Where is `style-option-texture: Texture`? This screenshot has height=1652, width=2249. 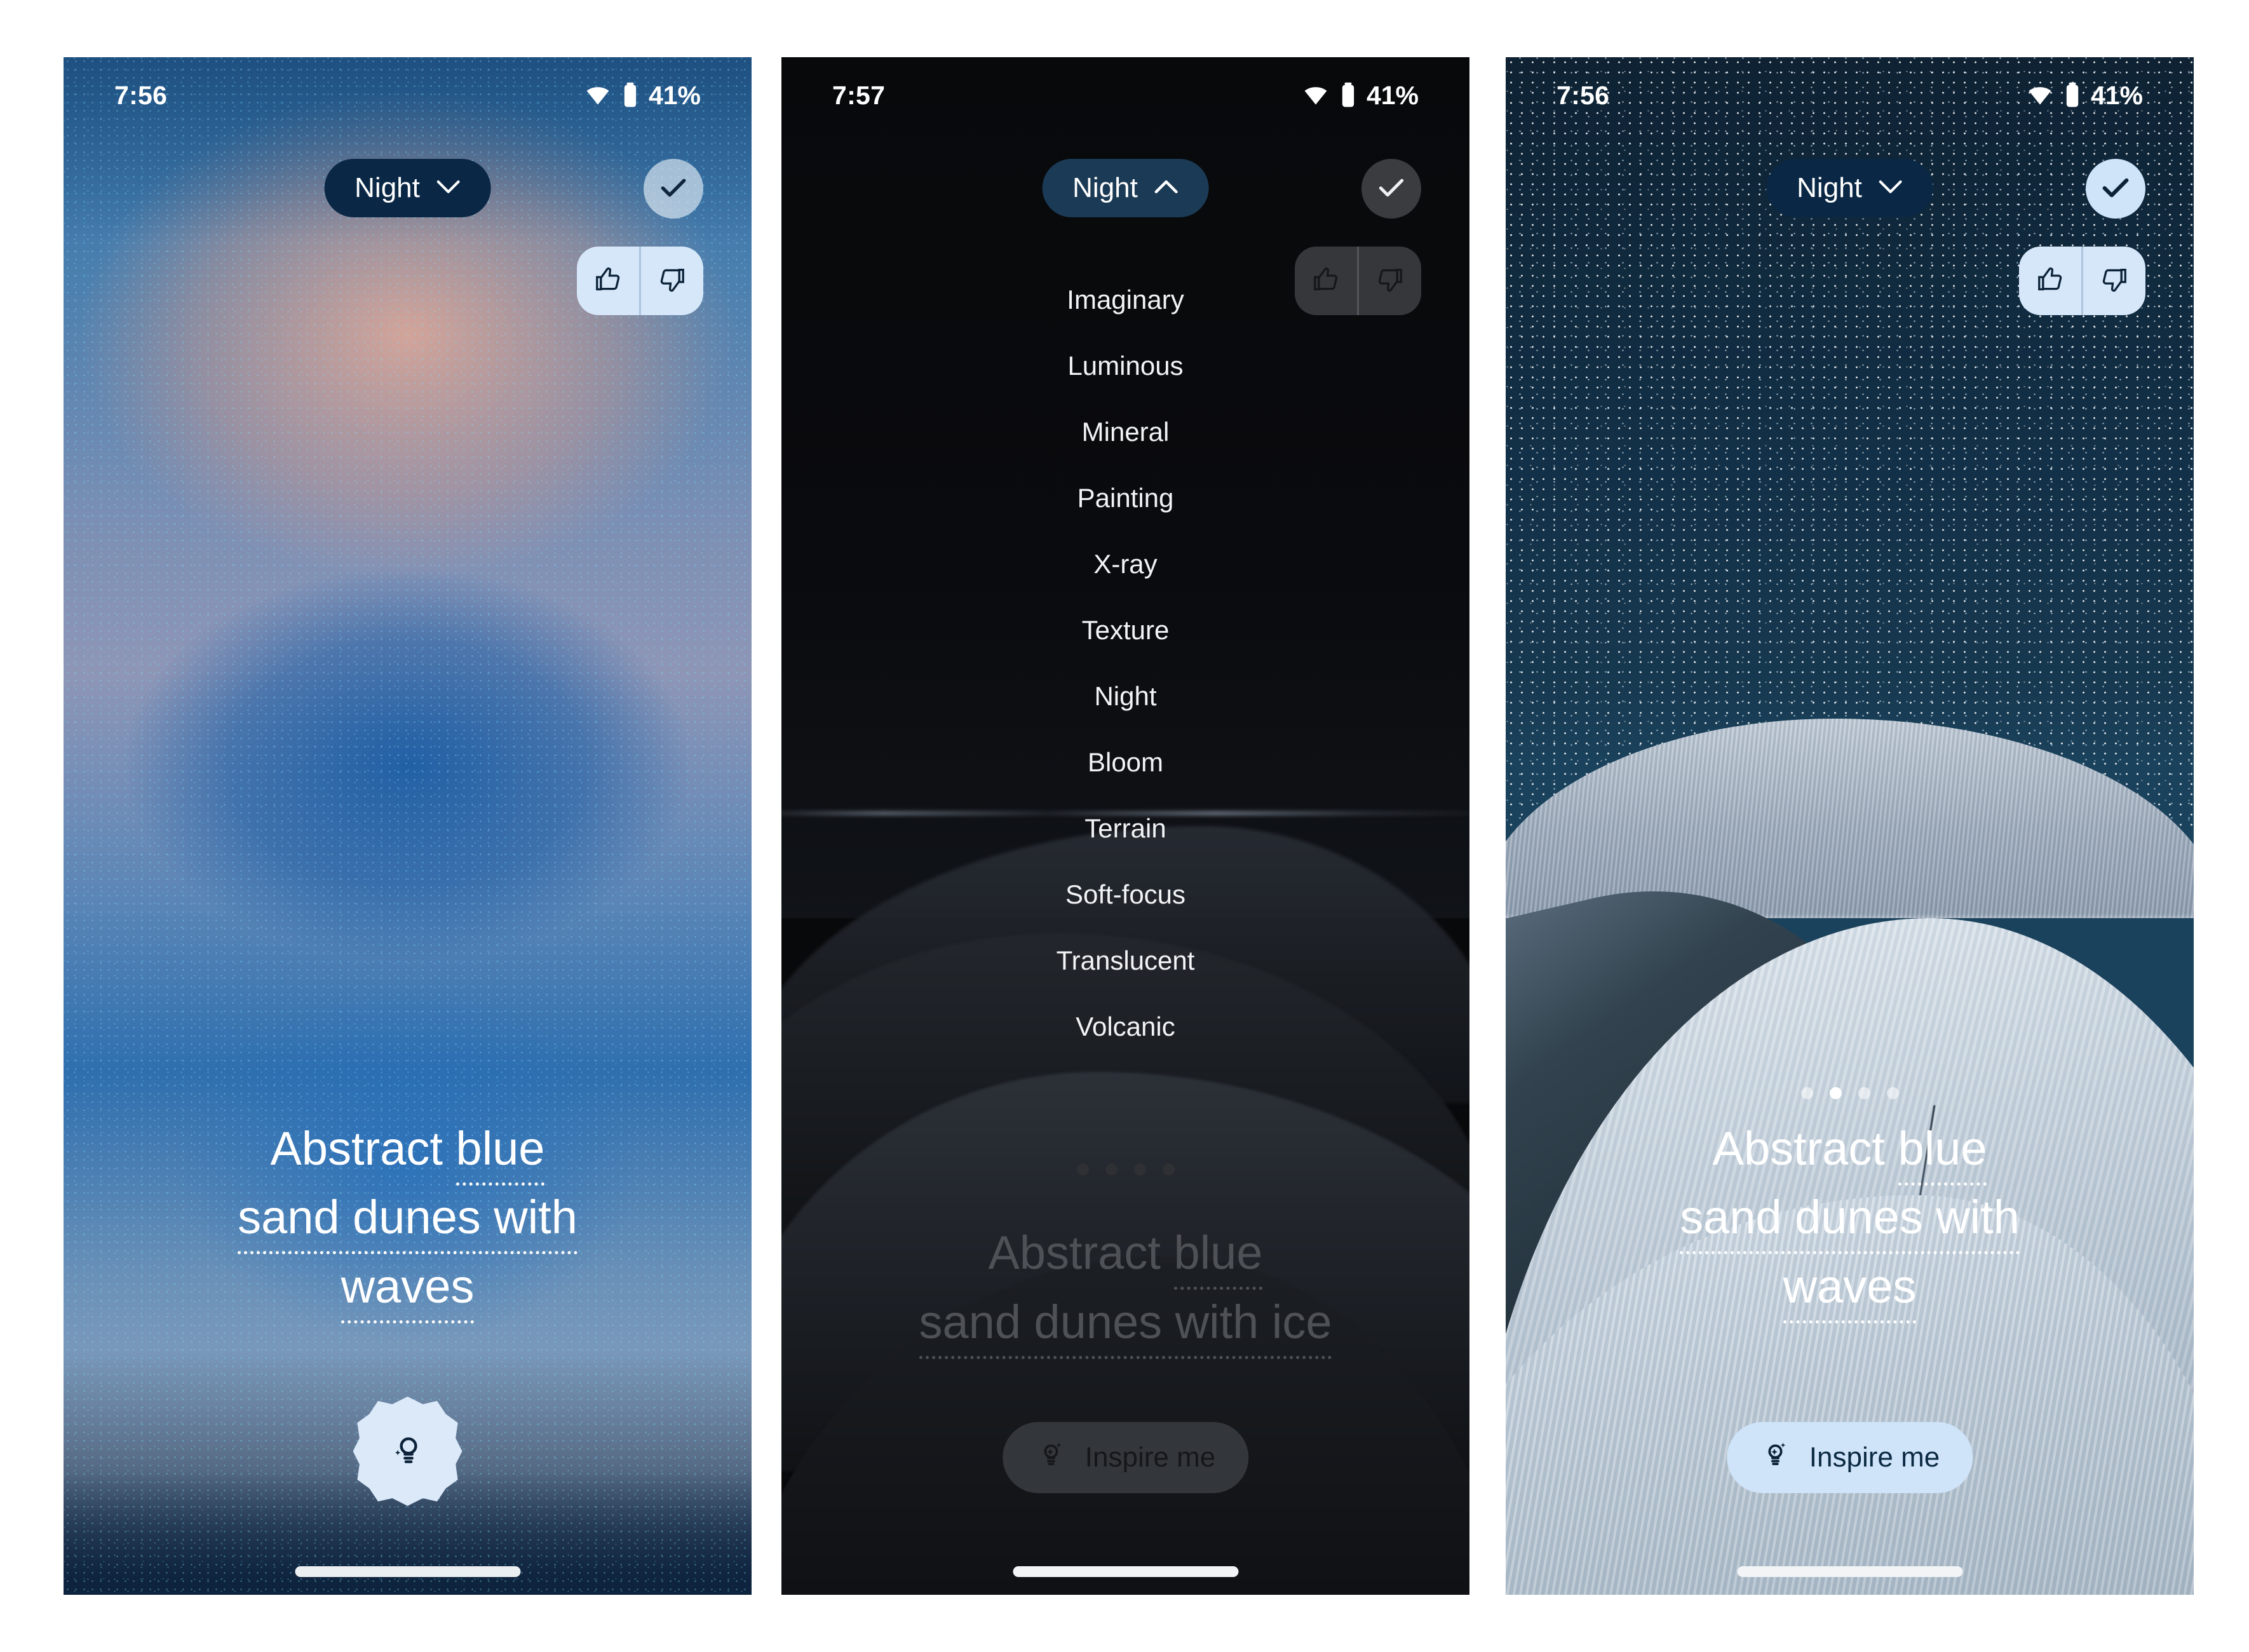
style-option-texture: Texture is located at coordinates (1126, 630).